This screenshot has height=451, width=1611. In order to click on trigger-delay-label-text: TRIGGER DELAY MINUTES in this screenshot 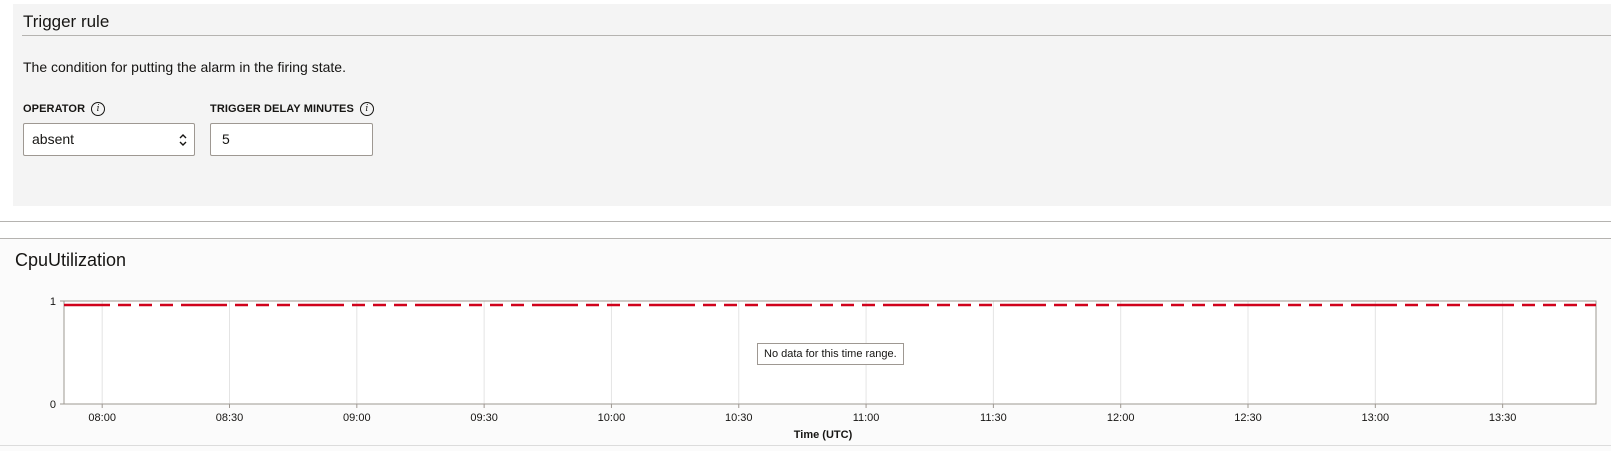, I will do `click(282, 109)`.